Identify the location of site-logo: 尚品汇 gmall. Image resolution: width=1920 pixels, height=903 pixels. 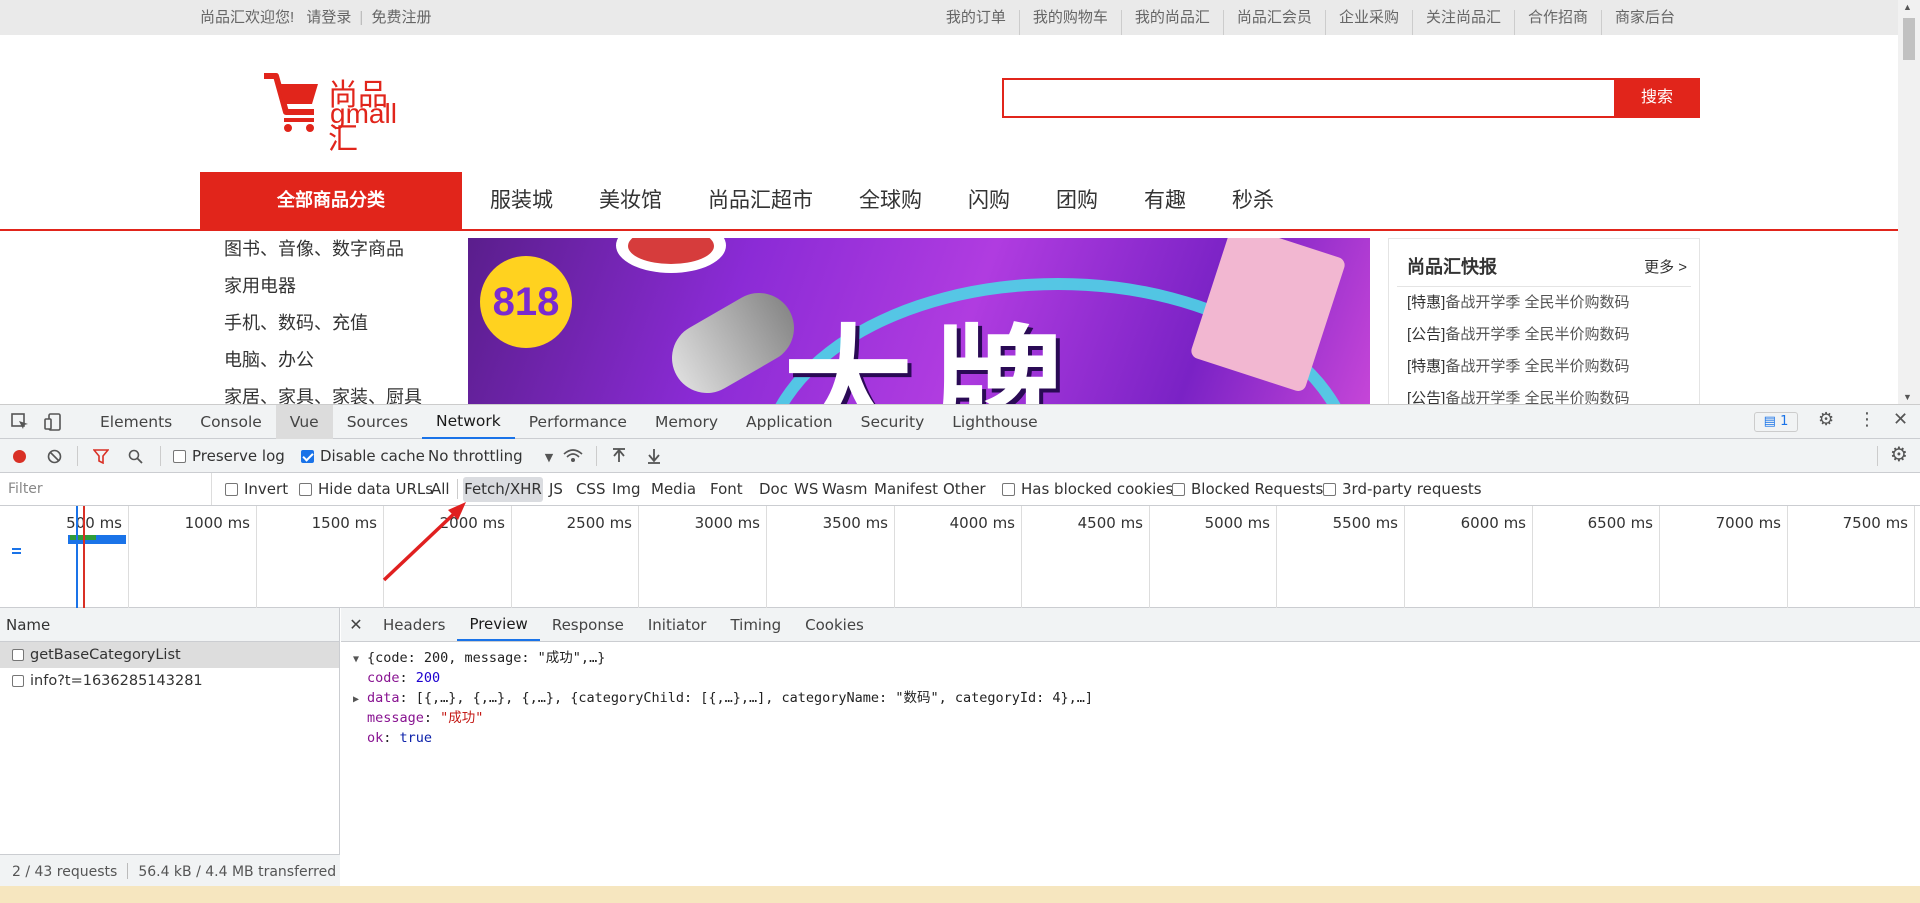
(337, 112).